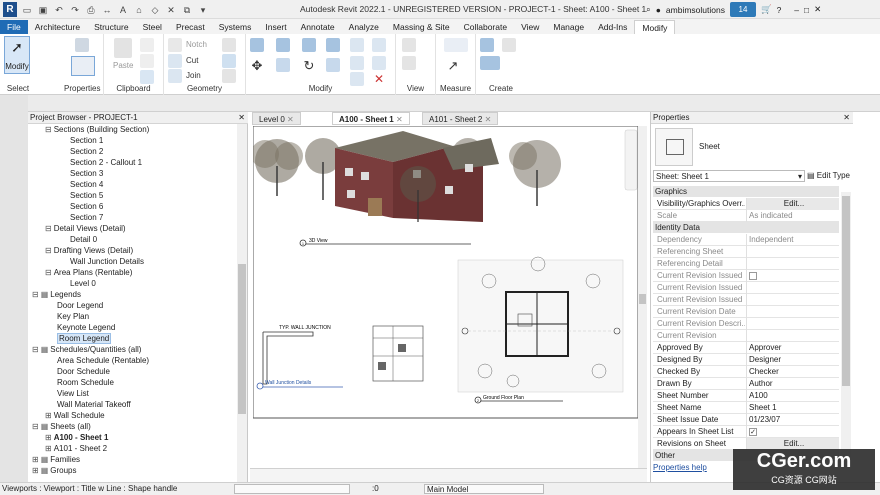 The height and width of the screenshot is (495, 880). I want to click on clock-badge: 14, so click(742, 9).